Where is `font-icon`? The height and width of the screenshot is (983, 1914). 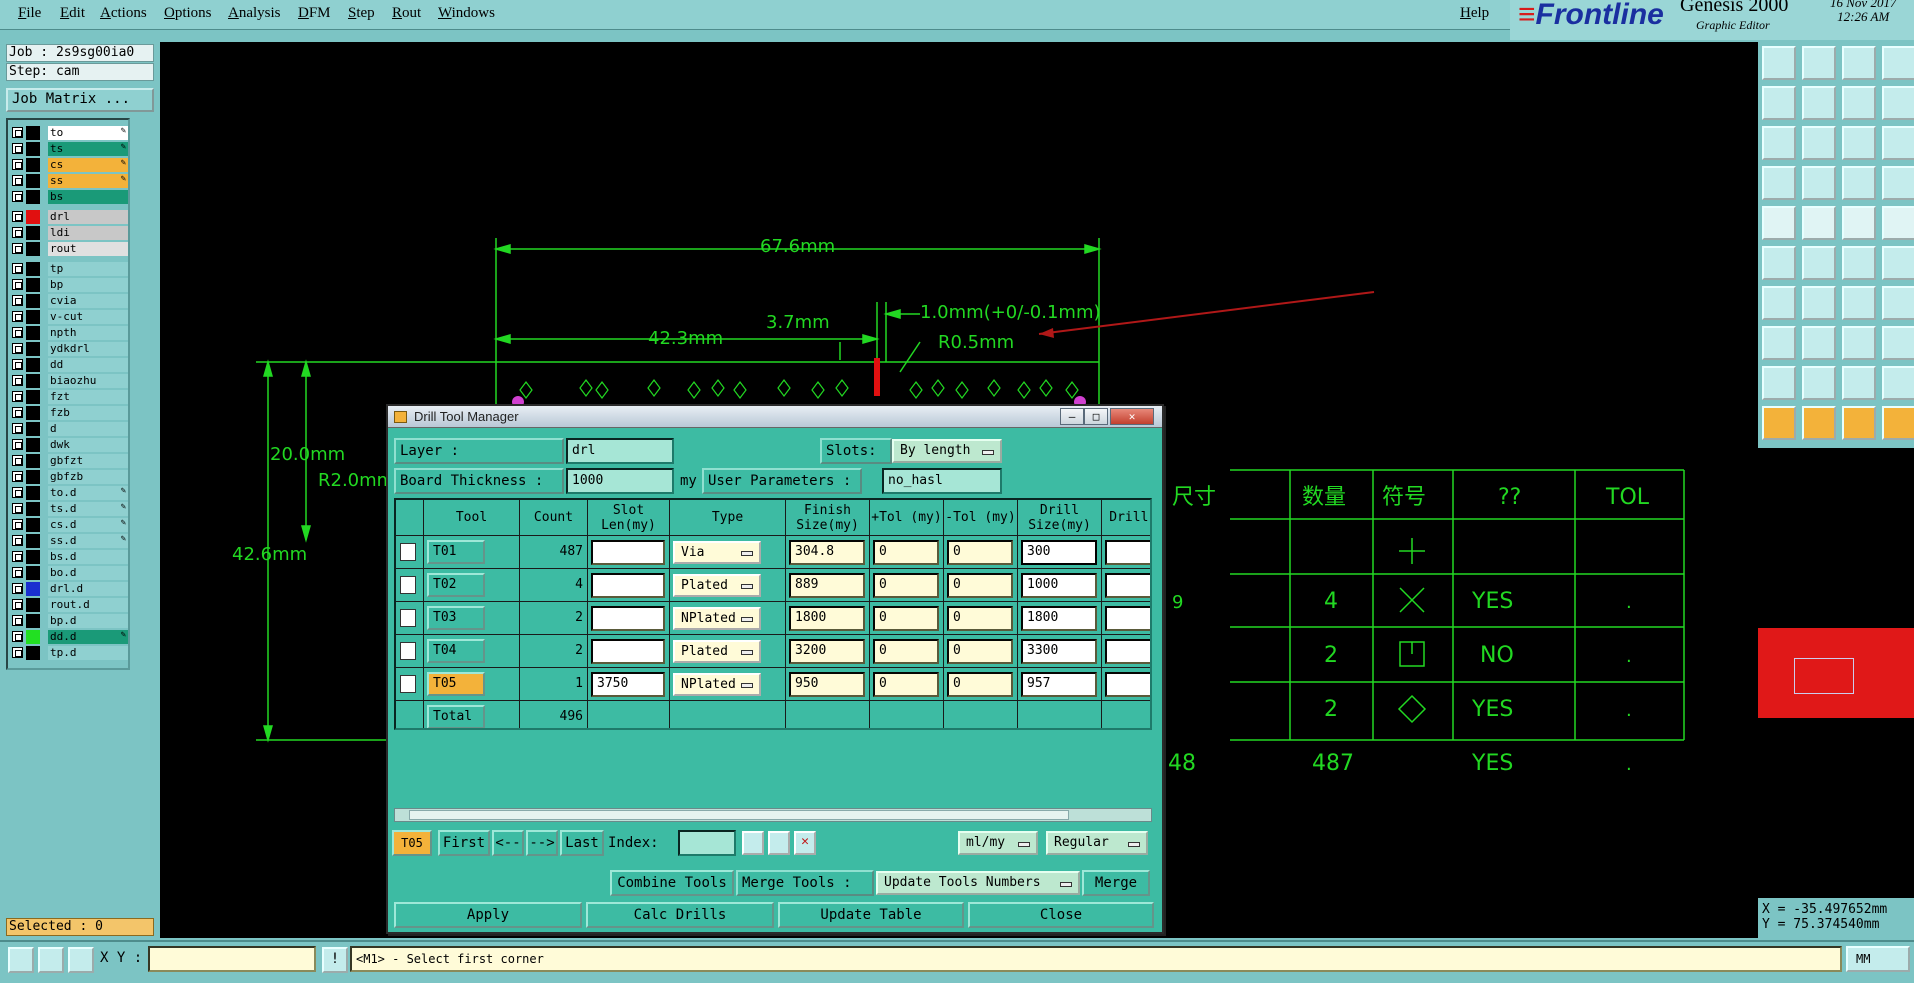
font-icon is located at coordinates (1898, 303).